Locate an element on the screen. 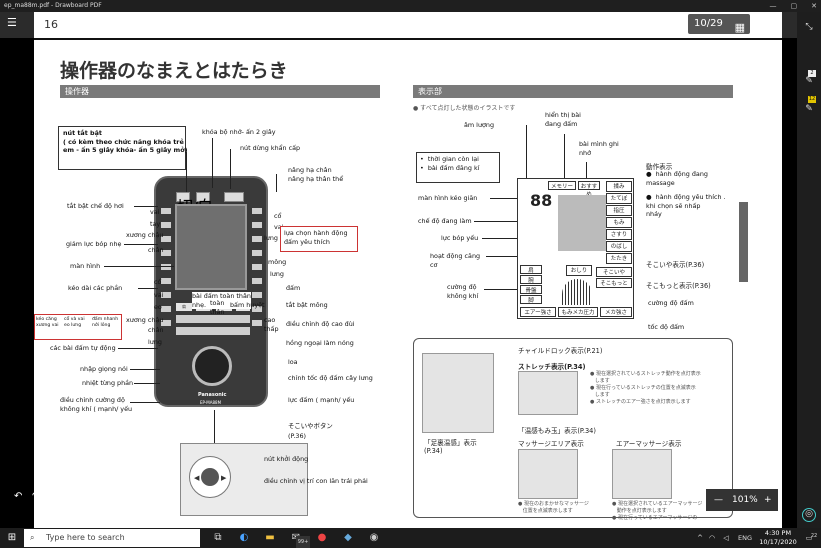 This screenshot has width=821, height=548. chair-illustration is located at coordinates (458, 393).